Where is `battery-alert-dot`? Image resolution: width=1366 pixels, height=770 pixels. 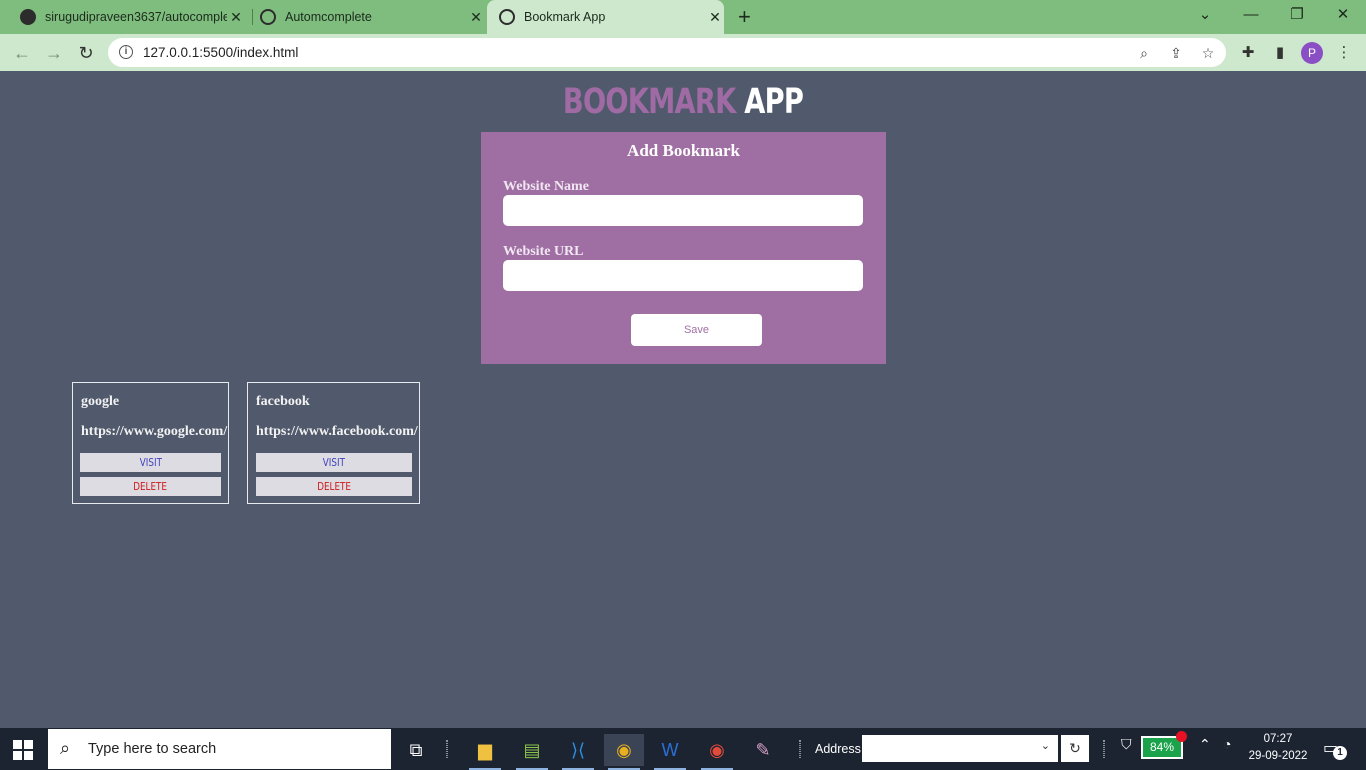
battery-alert-dot is located at coordinates (1181, 736).